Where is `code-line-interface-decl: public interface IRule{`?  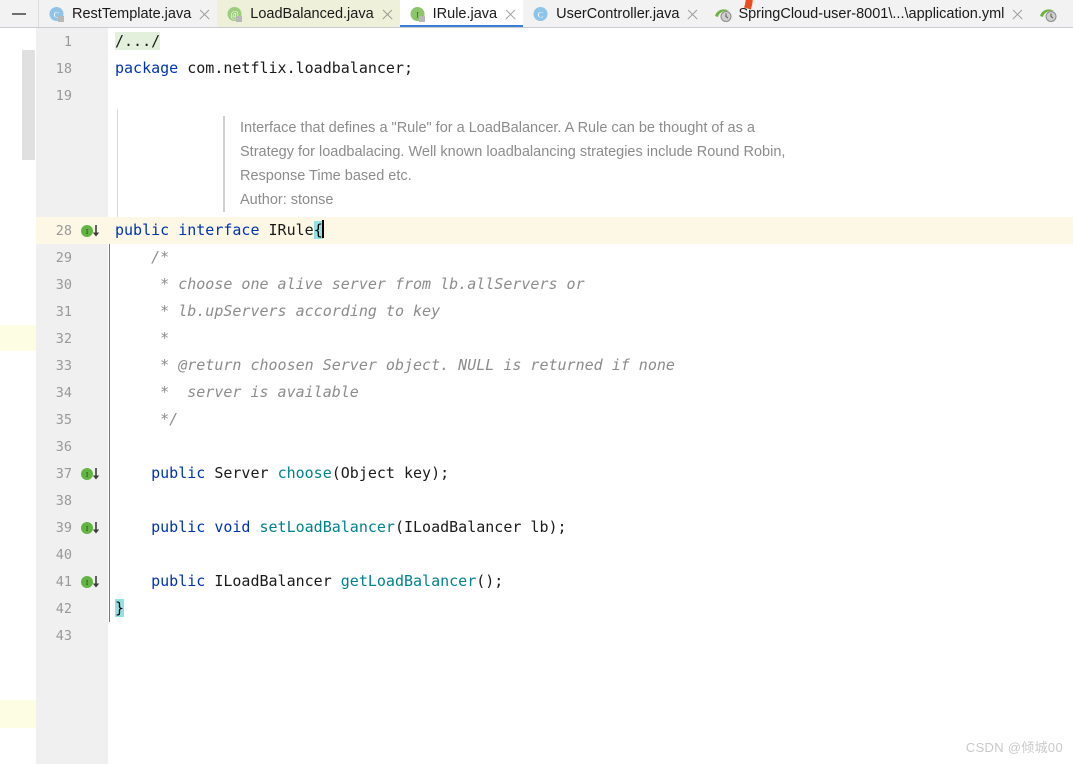
code-line-interface-decl: public interface IRule{ is located at coordinates (590, 230).